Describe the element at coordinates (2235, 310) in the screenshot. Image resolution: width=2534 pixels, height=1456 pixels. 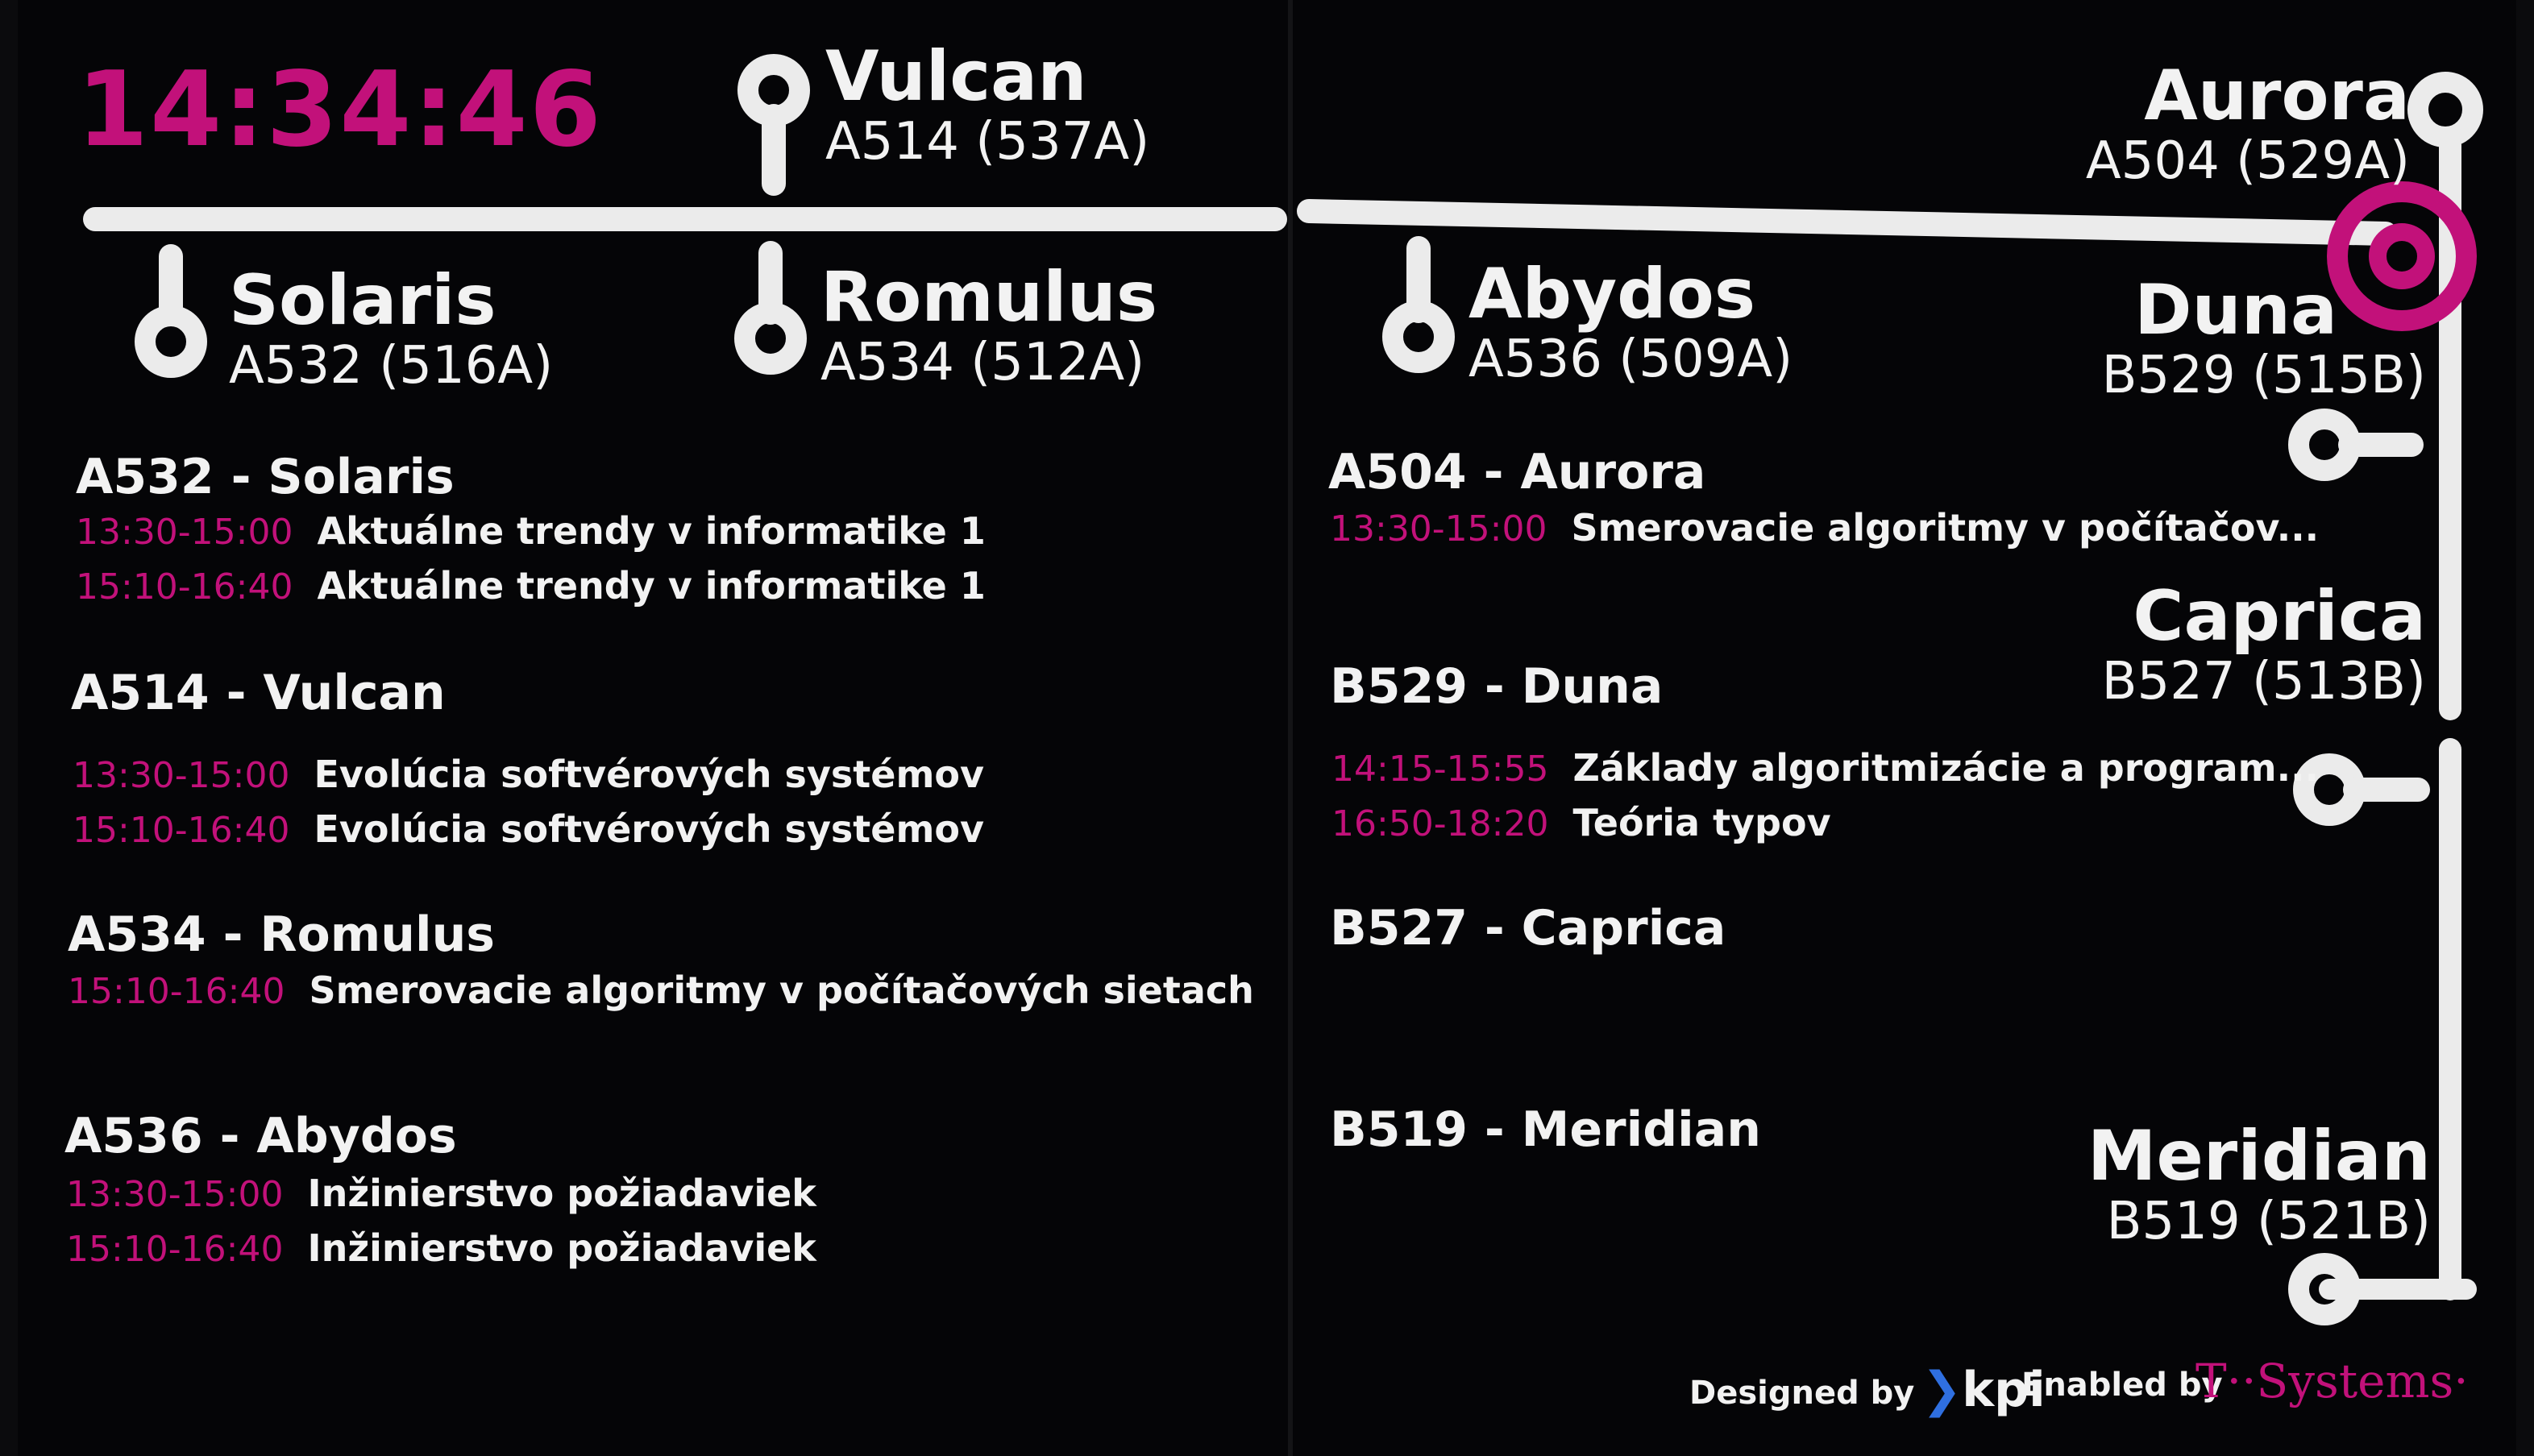
I see `room-name: Duna` at that location.